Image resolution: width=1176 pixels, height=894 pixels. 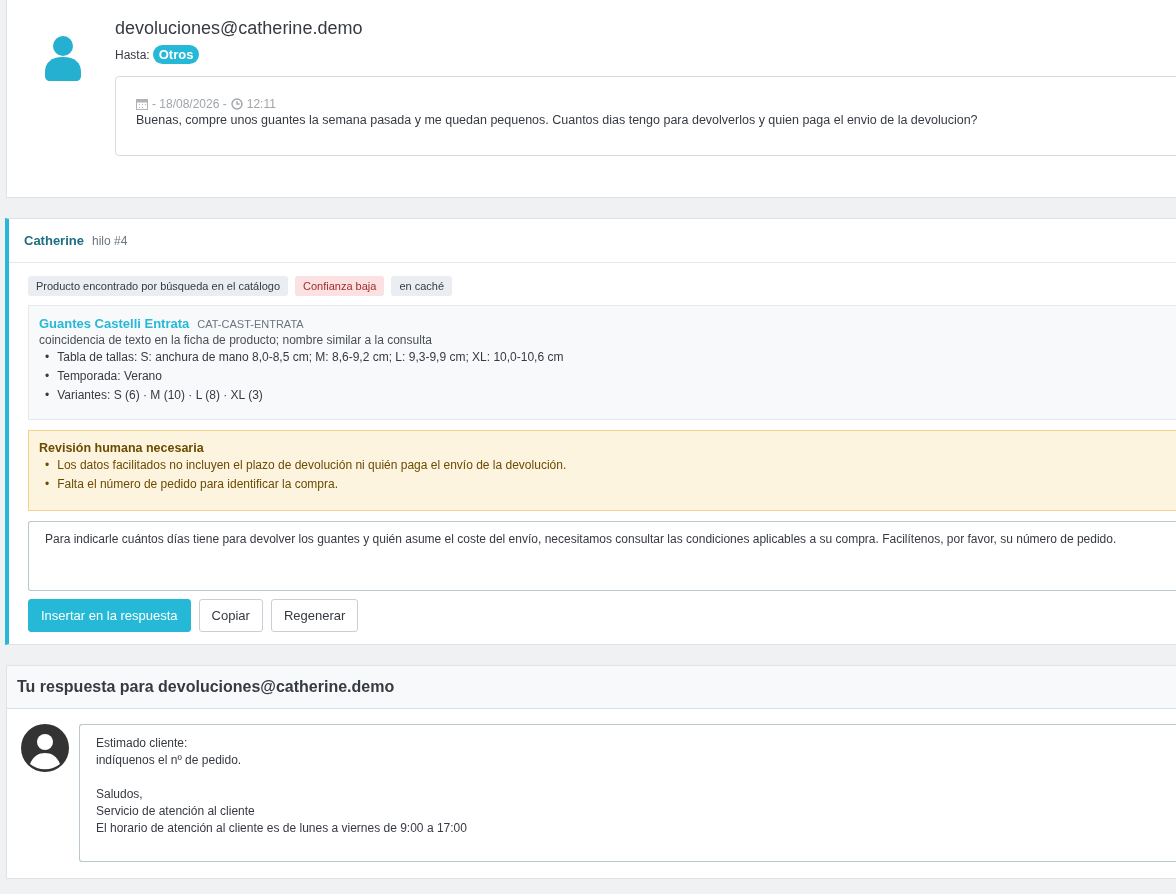 I want to click on message-date: - 18/08/2026 -, so click(x=189, y=104).